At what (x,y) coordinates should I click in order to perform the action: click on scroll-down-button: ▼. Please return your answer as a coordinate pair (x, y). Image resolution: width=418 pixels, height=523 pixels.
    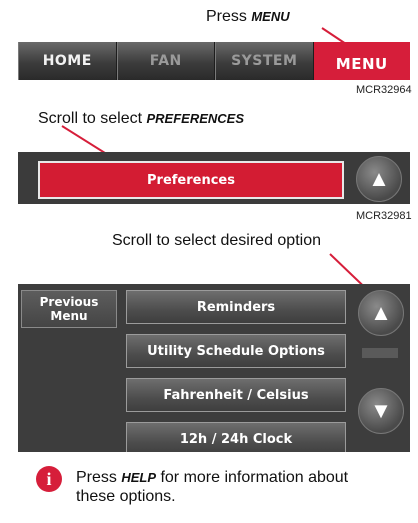
    Looking at the image, I should click on (381, 411).